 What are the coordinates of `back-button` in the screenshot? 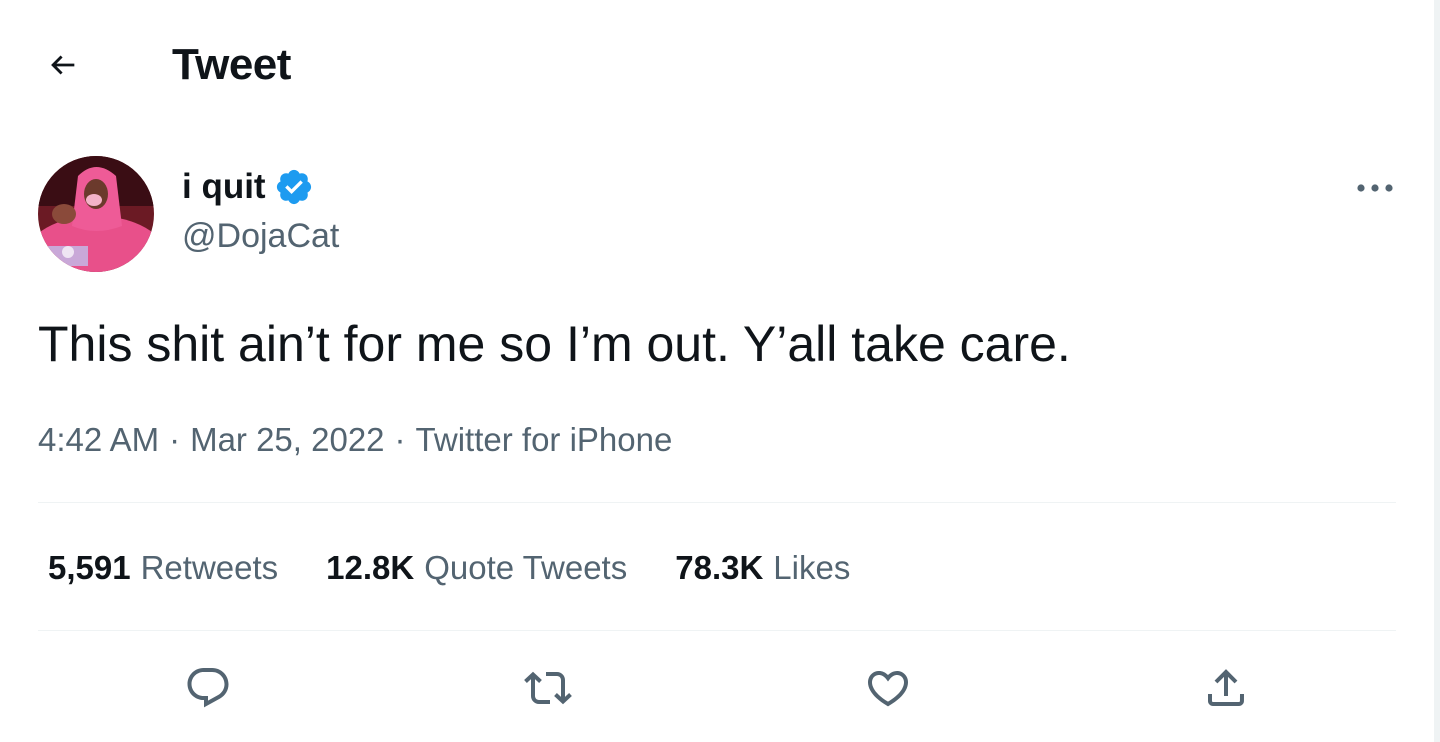 It's located at (63, 65).